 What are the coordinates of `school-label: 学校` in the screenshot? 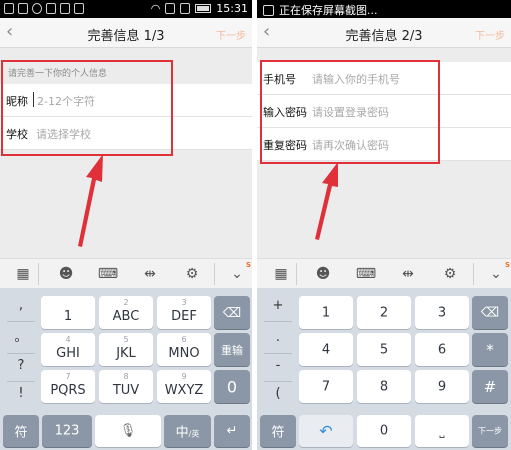 It's located at (17, 134).